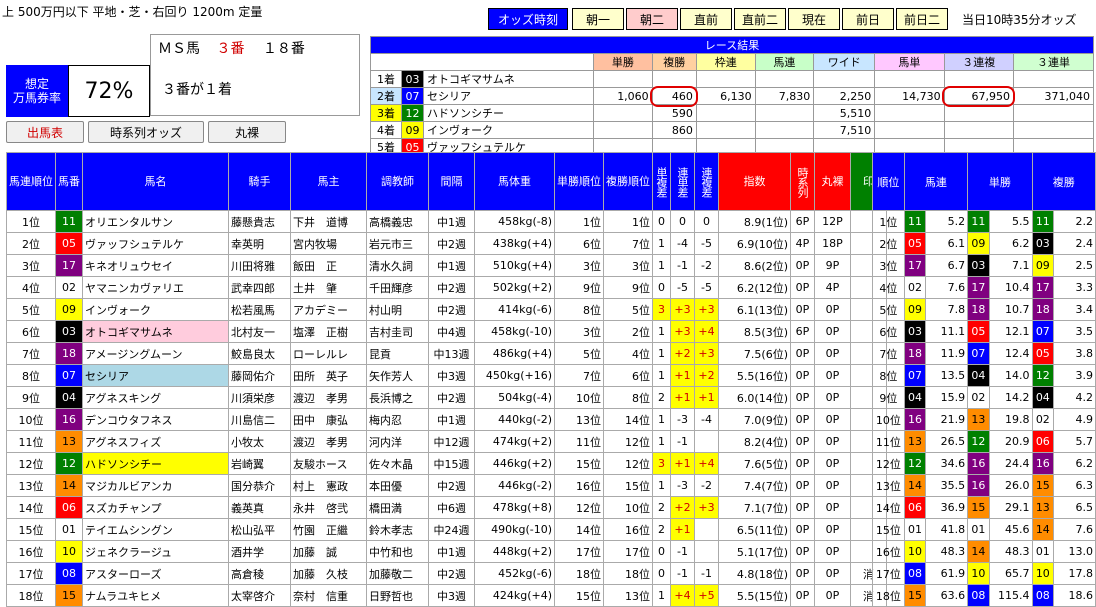 This screenshot has height=607, width=1096. What do you see at coordinates (579, 181) in the screenshot?
I see `main-col-8: 単勝順位` at bounding box center [579, 181].